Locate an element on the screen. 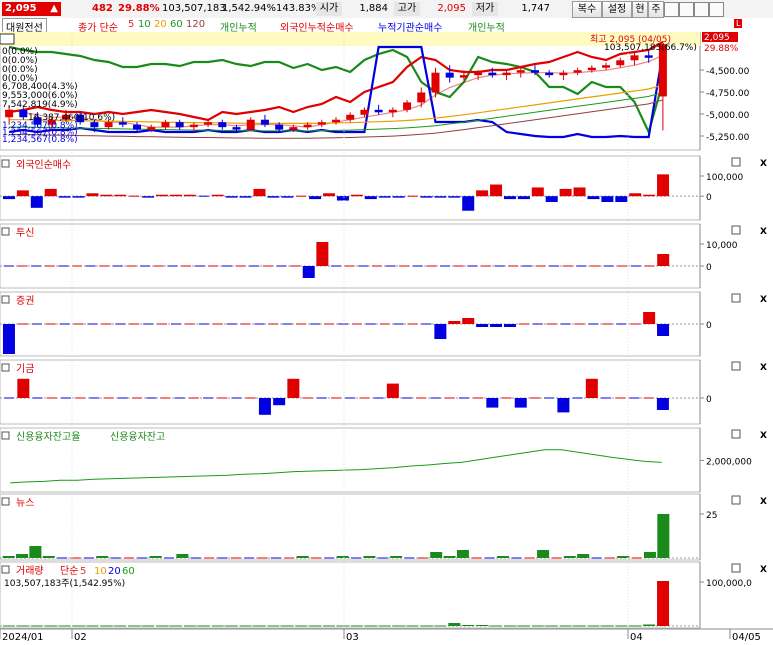  layout-icon is located at coordinates (716, 9).